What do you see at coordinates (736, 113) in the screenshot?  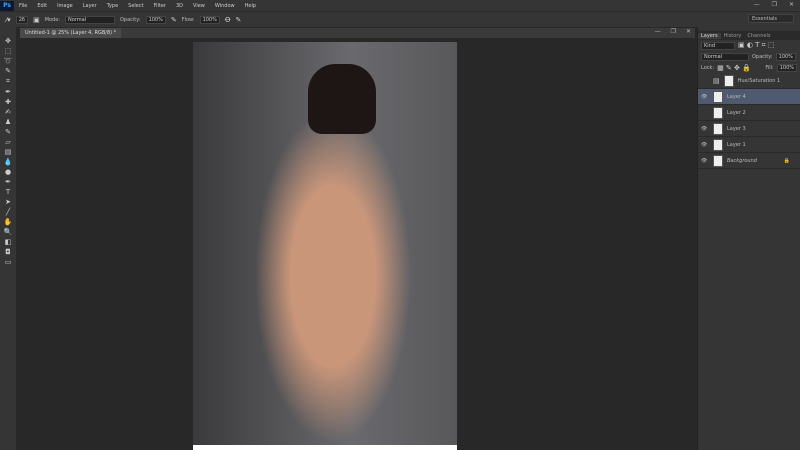 I see `layer-name: Layer 2` at bounding box center [736, 113].